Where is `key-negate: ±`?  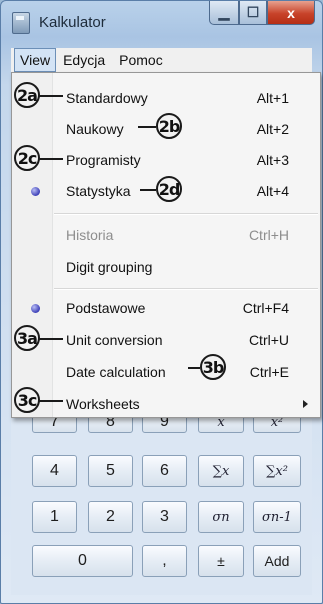
key-negate: ± is located at coordinates (221, 561).